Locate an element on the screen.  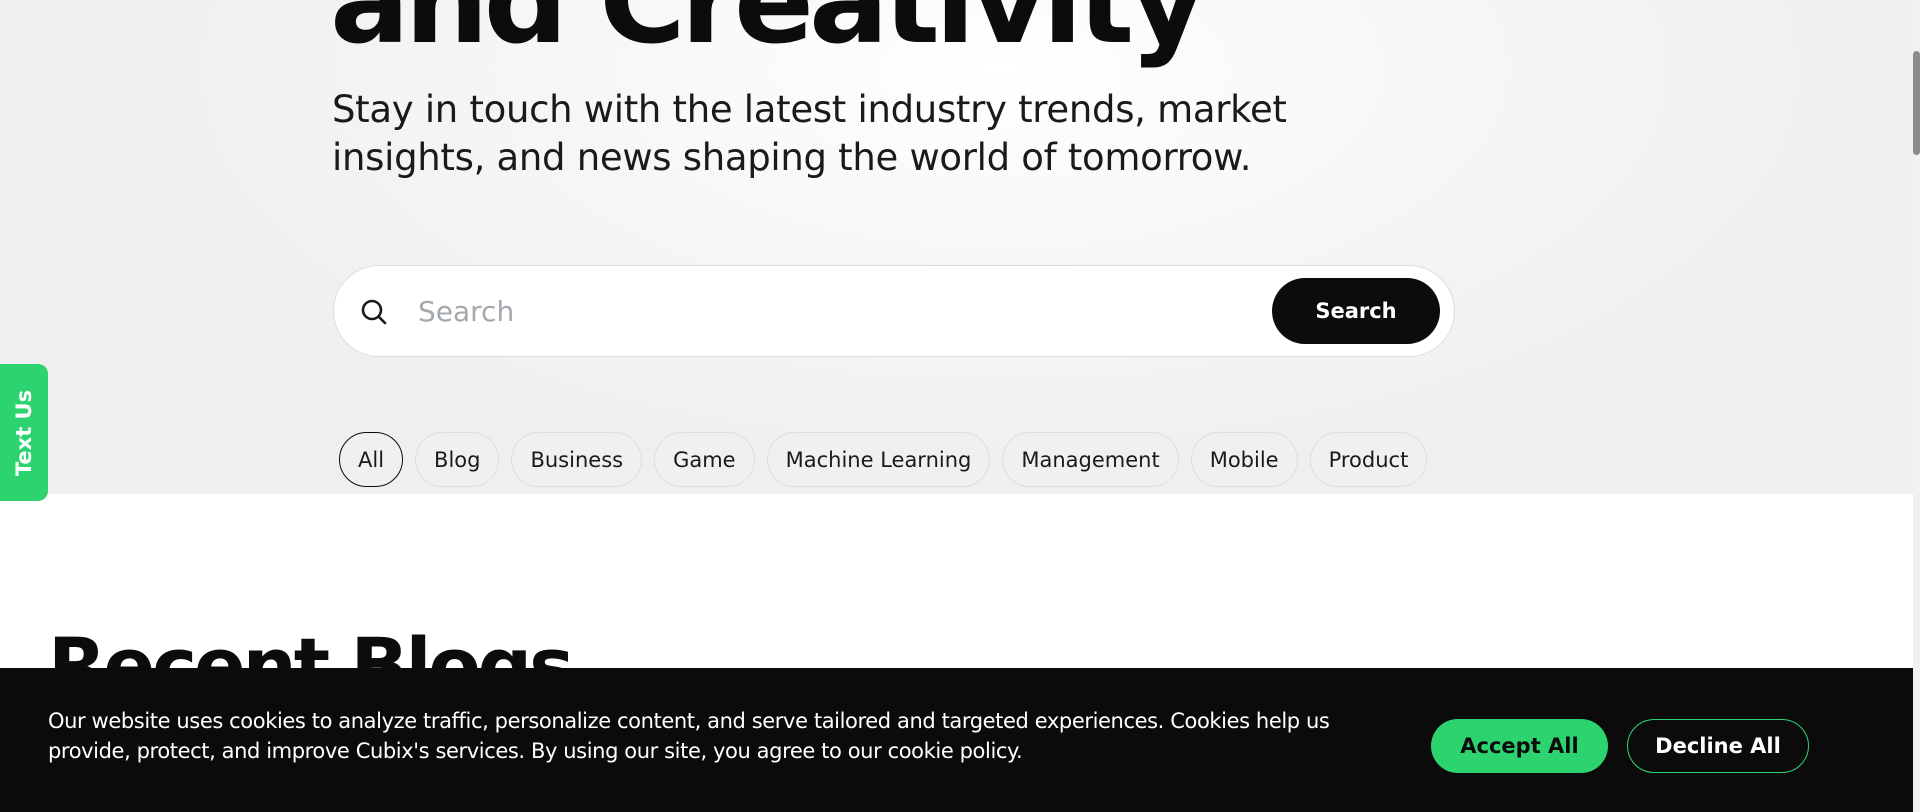
search-bar: Search is located at coordinates (894, 311).